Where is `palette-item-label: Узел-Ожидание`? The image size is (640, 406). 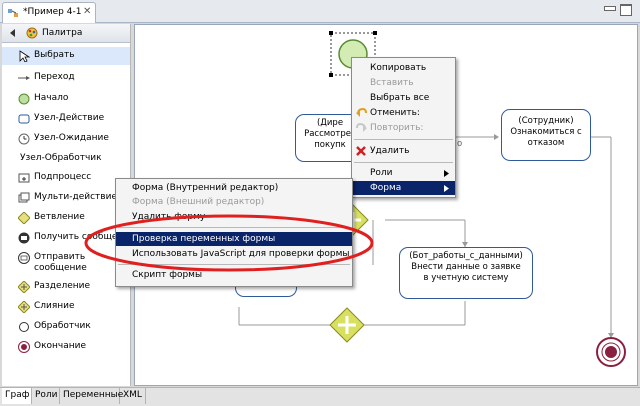
palette-item-label: Узел-Ожидание is located at coordinates (71, 138).